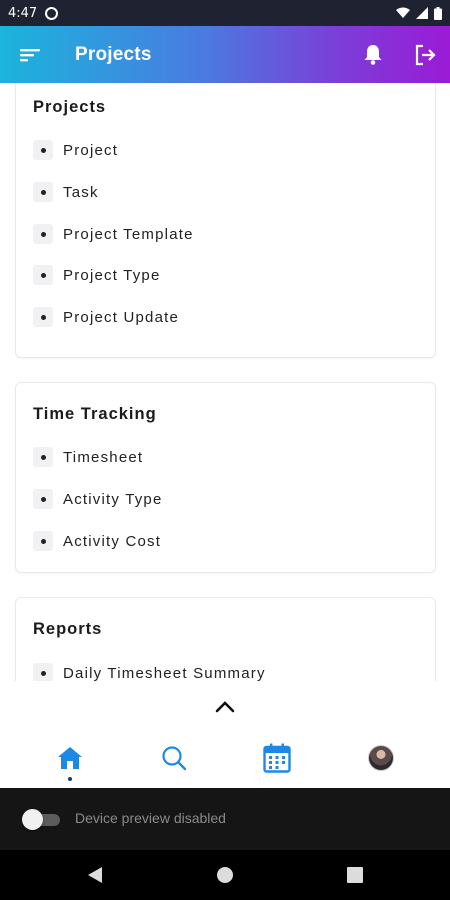 The width and height of the screenshot is (450, 900). I want to click on status-time: 4:47, so click(23, 13).